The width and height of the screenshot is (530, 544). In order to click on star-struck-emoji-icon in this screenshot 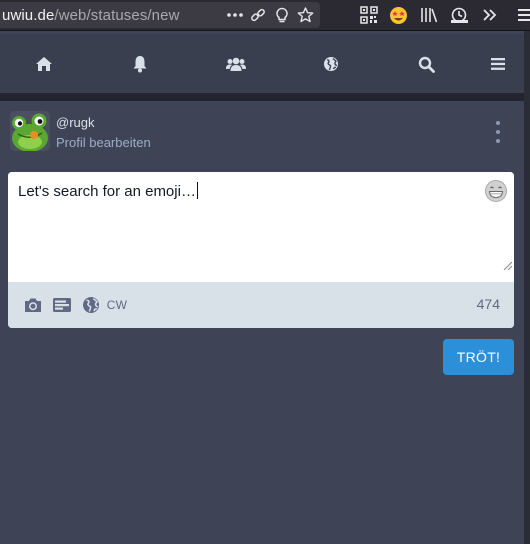, I will do `click(398, 15)`.